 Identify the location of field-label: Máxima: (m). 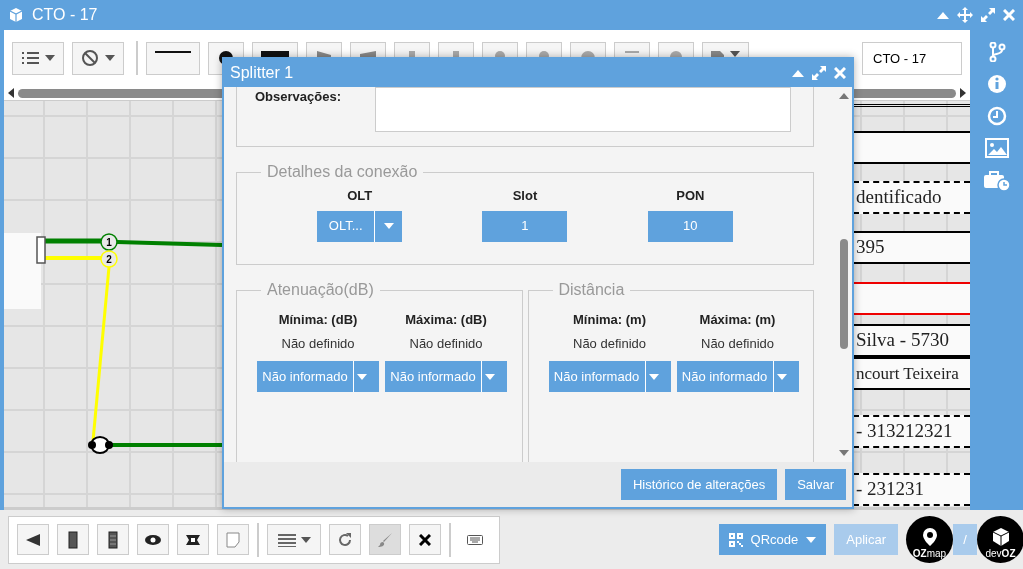
(737, 320).